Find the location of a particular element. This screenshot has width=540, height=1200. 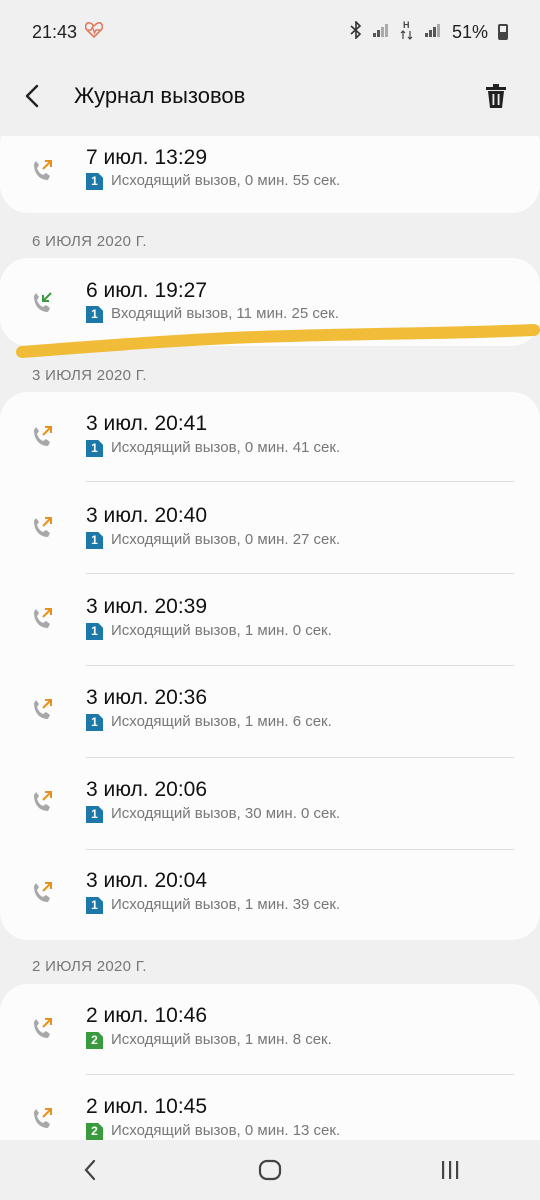

bluetooth-icon is located at coordinates (356, 31).